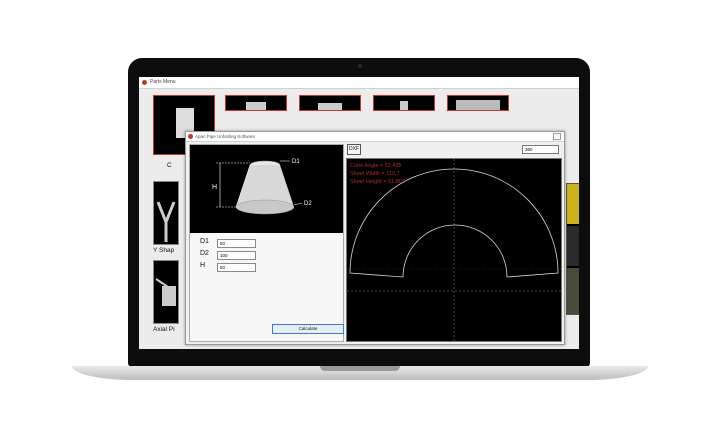 This screenshot has width=720, height=432. Describe the element at coordinates (266, 243) in the screenshot. I see `parameter-panel: D1 H D2 D1 50 D2 100 H 50 Calculate` at that location.